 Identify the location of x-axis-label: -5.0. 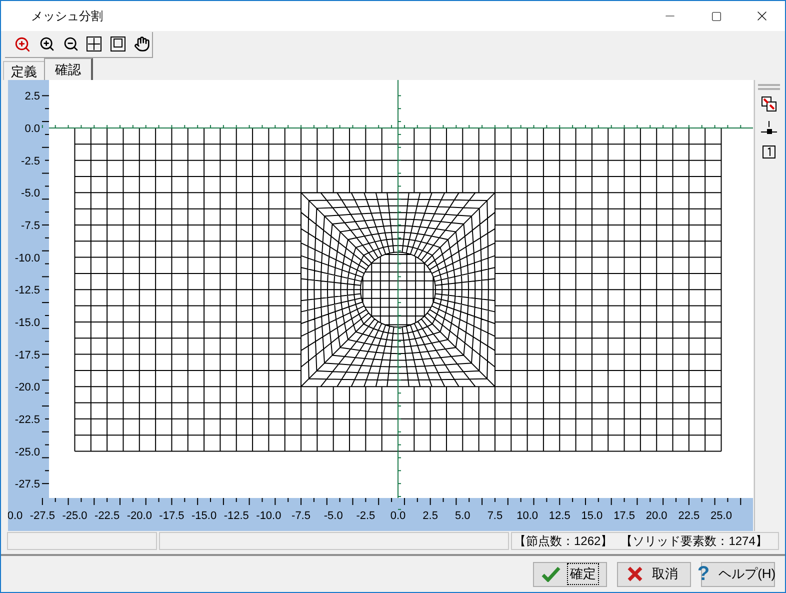
(333, 516).